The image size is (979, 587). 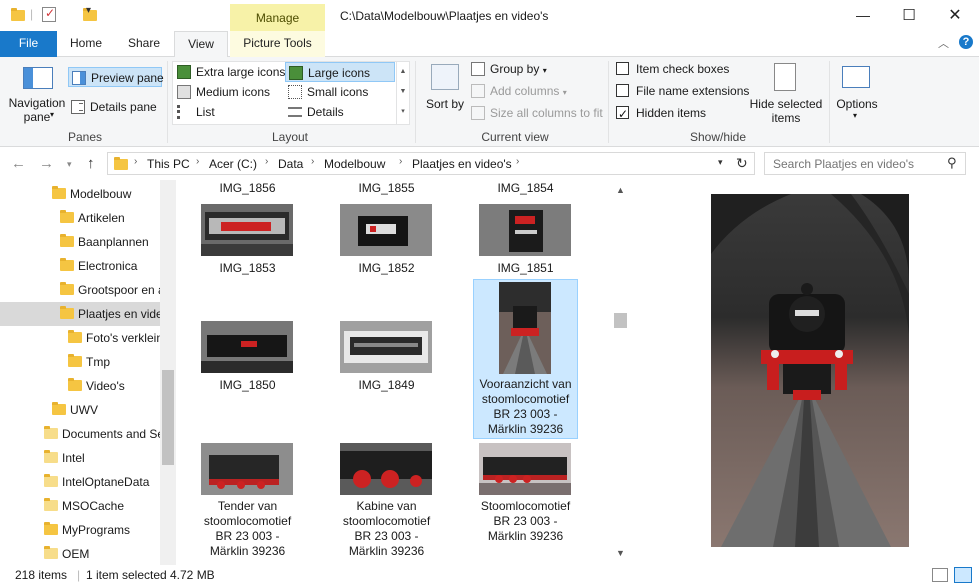 What do you see at coordinates (230, 72) in the screenshot?
I see `layout-option-extra-large-icons: Extra large icons` at bounding box center [230, 72].